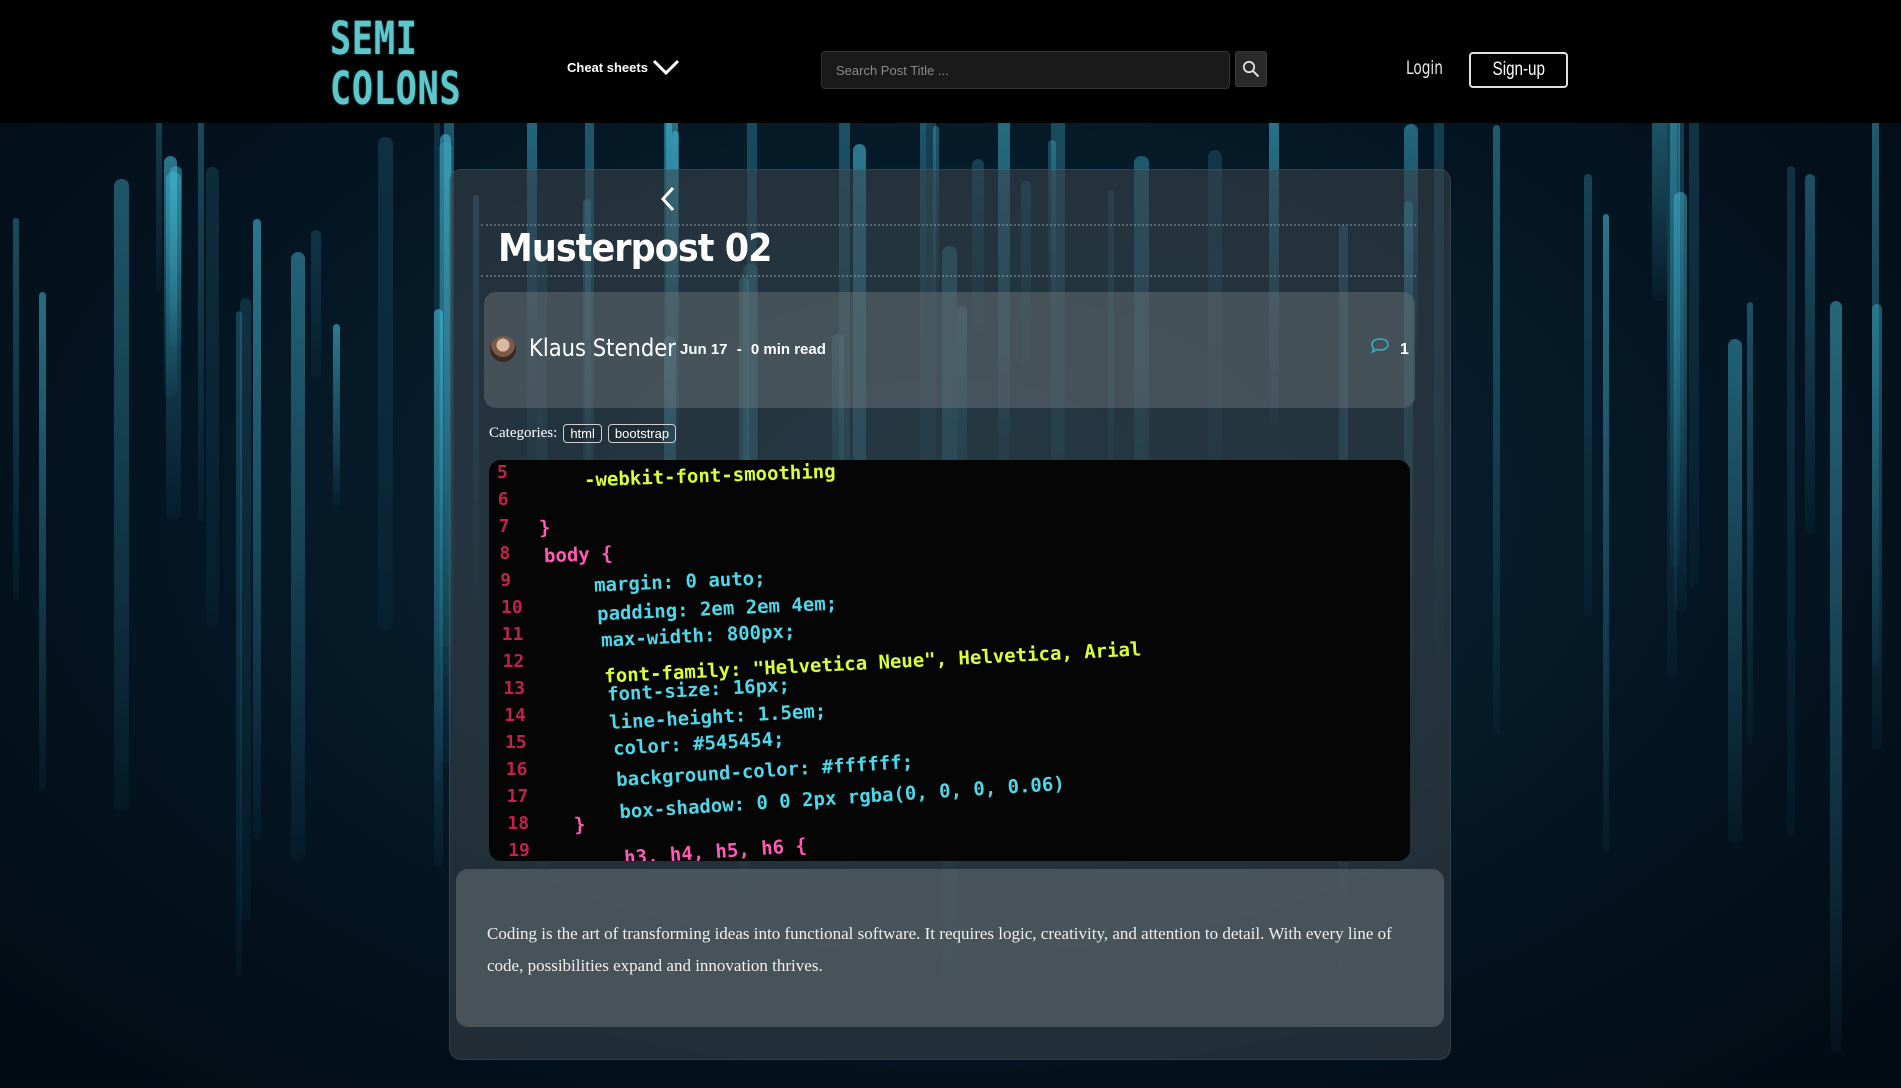  I want to click on code-line: padding: 2em 2em 4em;, so click(717, 609).